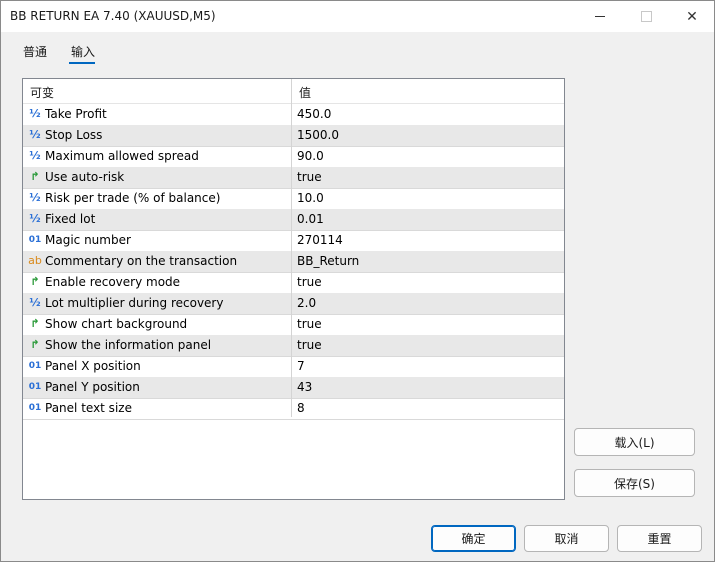  What do you see at coordinates (293, 91) in the screenshot?
I see `grid-header: 可变 值` at bounding box center [293, 91].